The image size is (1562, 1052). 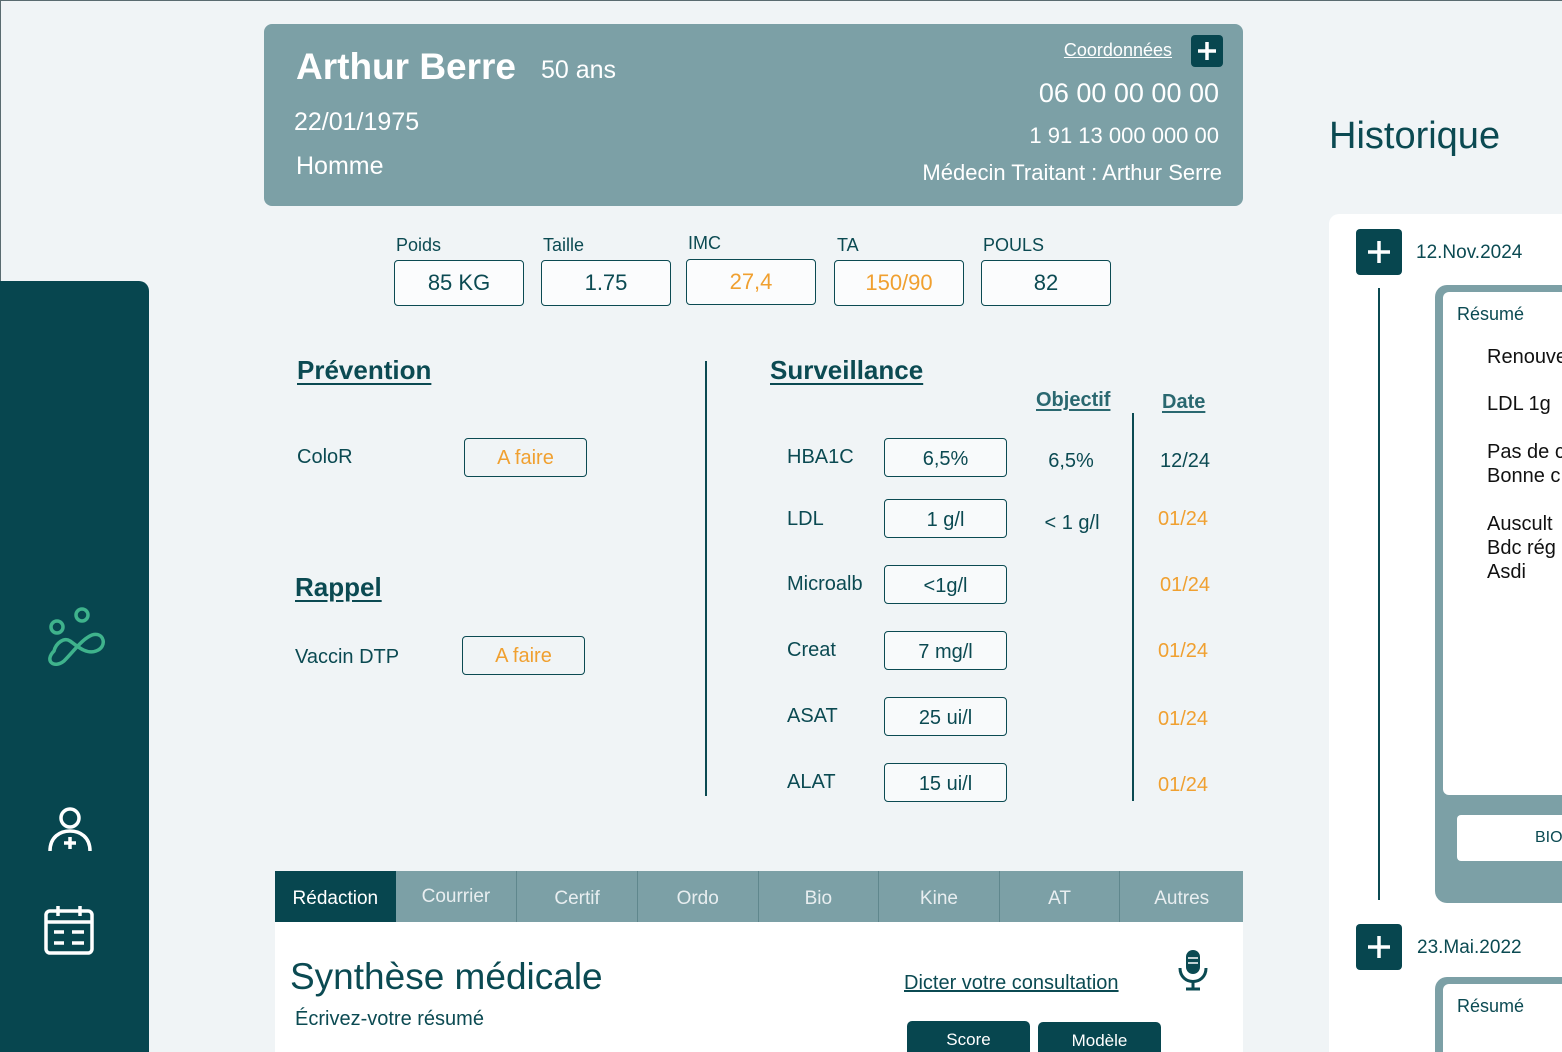 I want to click on lab-label-creat: Creat, so click(x=811, y=650).